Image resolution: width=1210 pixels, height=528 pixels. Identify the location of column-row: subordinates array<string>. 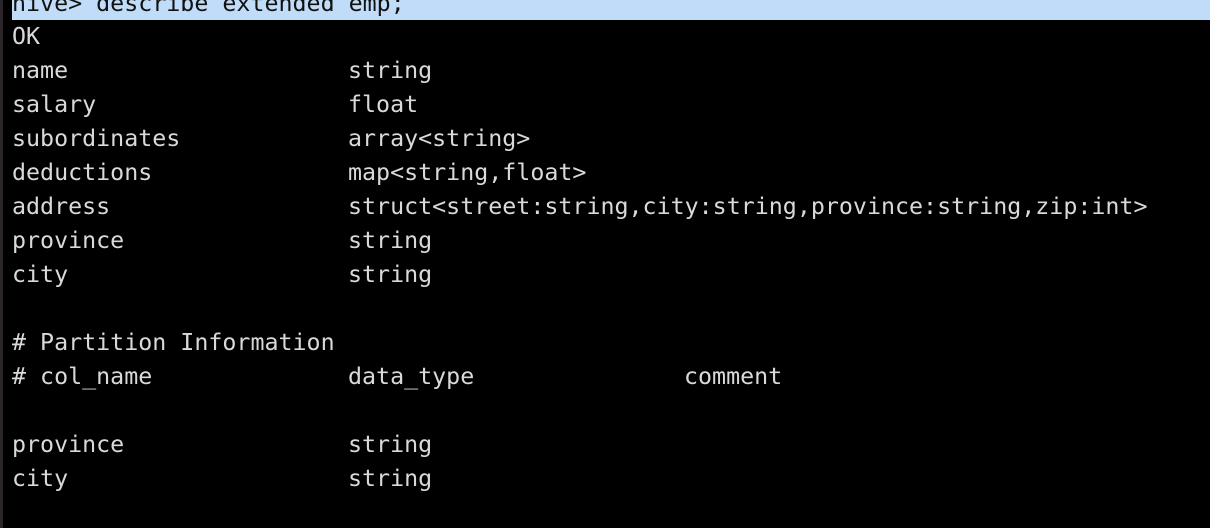
(271, 138).